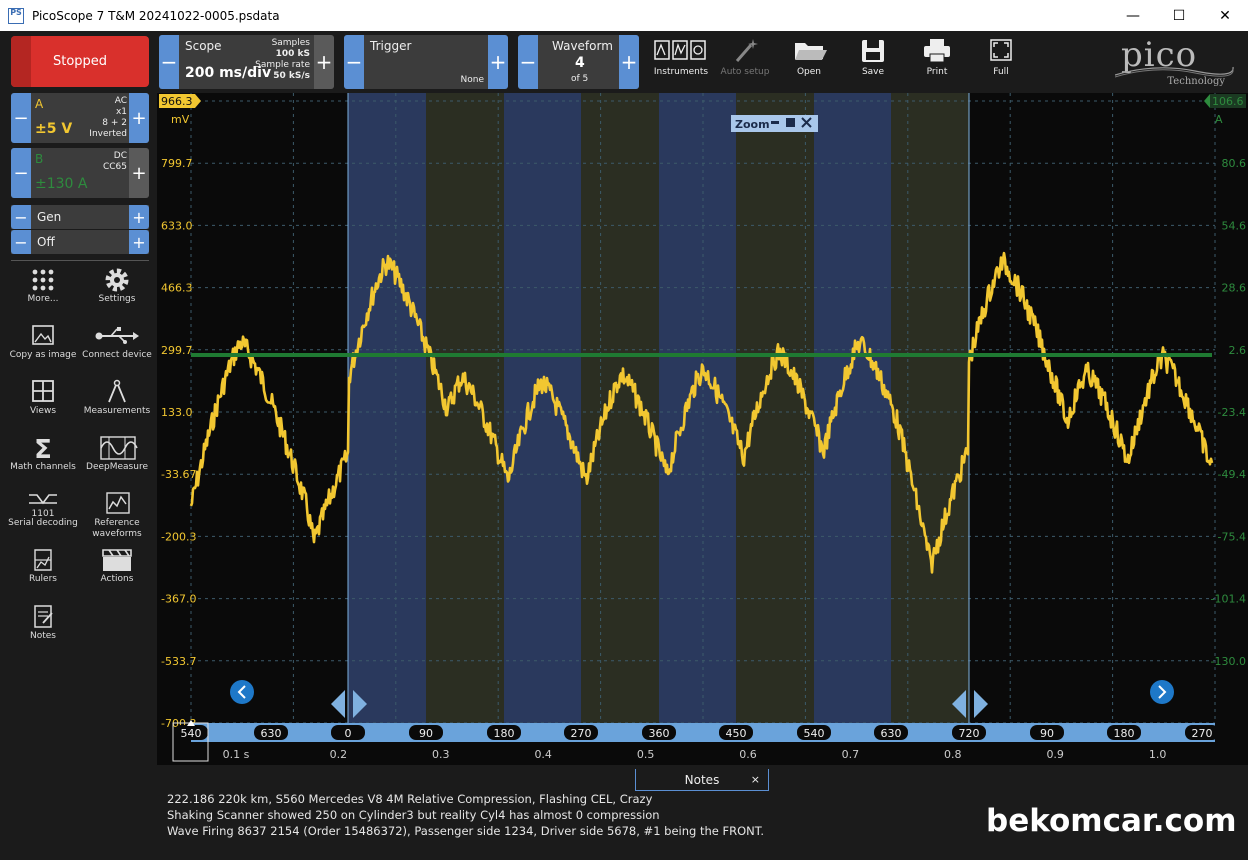 This screenshot has height=860, width=1248. Describe the element at coordinates (937, 51) in the screenshot. I see `printer-icon` at that location.